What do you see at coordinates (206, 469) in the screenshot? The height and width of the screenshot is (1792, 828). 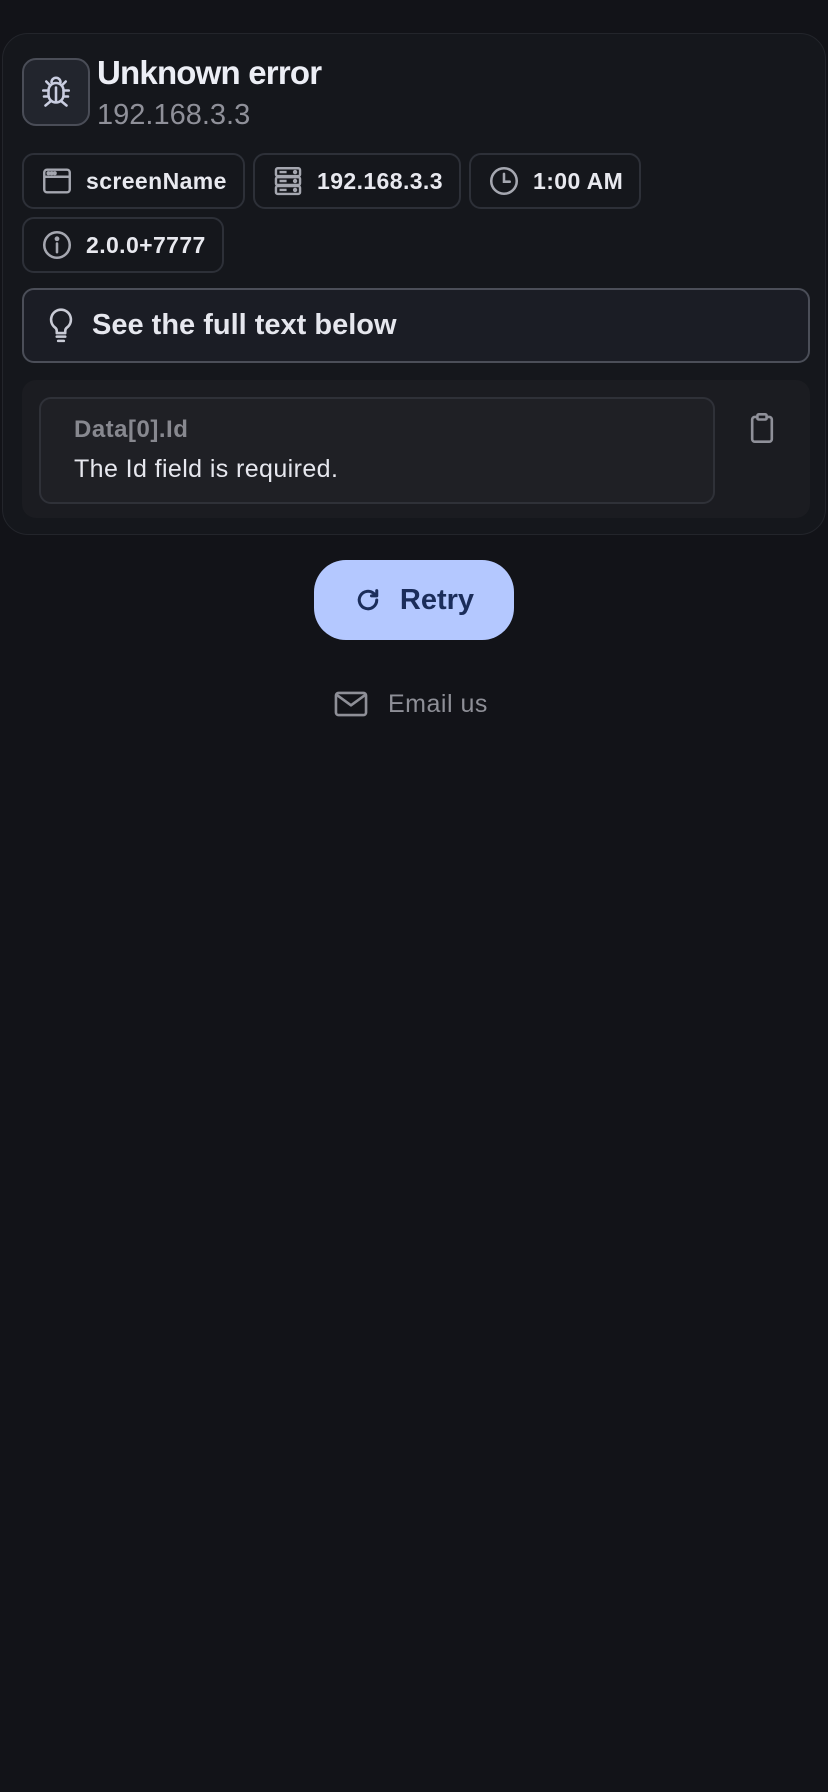 I see `detail-message: The Id field is required.` at bounding box center [206, 469].